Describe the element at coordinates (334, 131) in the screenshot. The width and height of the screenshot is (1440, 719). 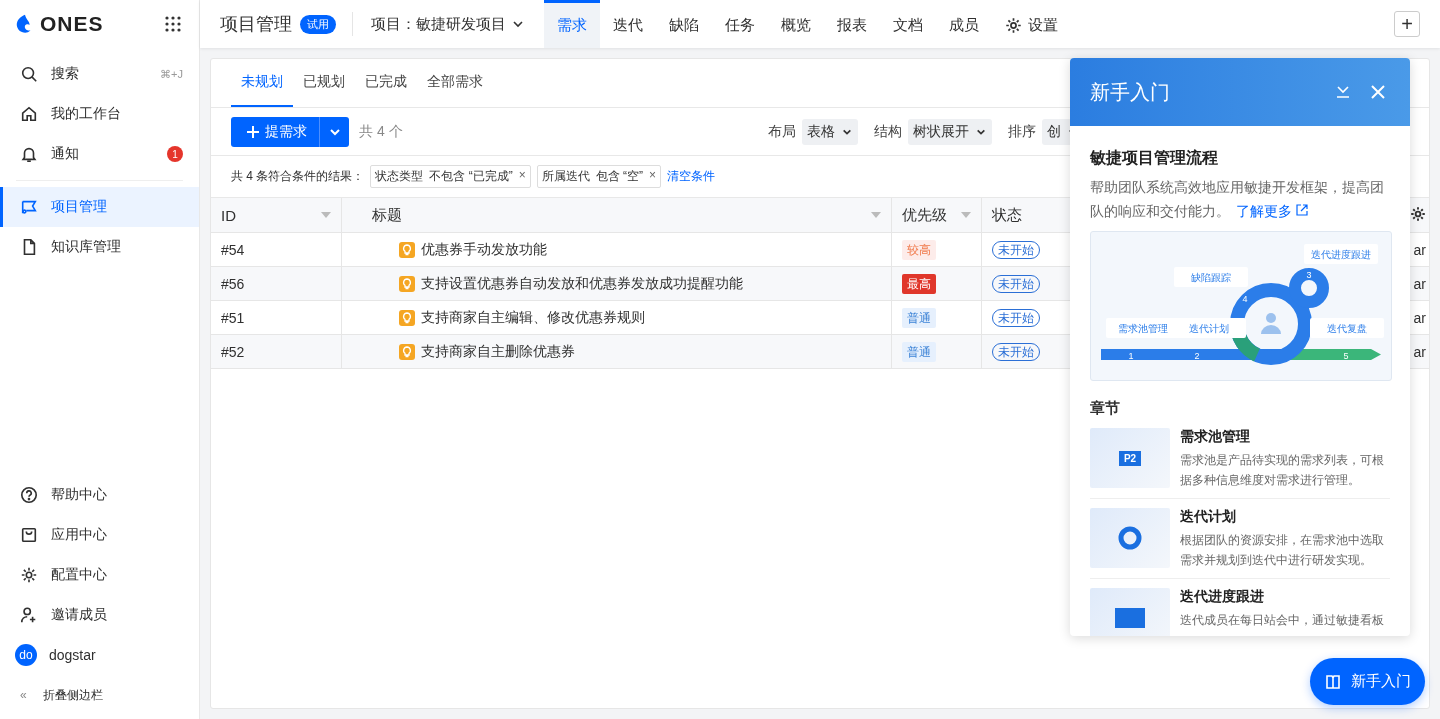
I see `dropdown-button` at that location.